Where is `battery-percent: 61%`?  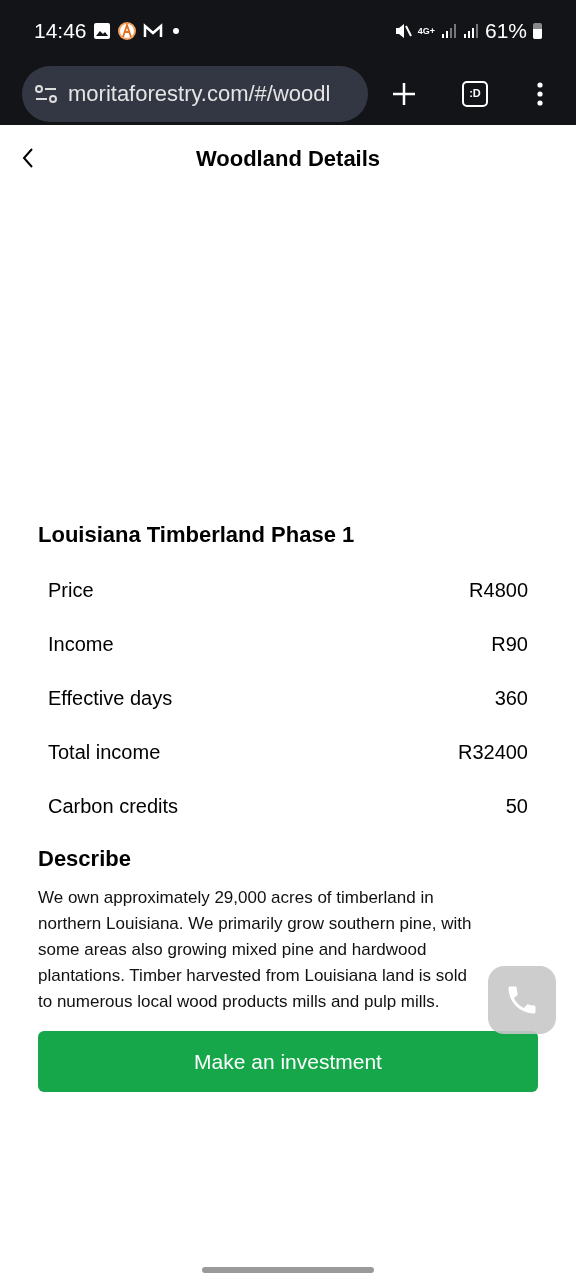
battery-percent: 61% is located at coordinates (505, 31).